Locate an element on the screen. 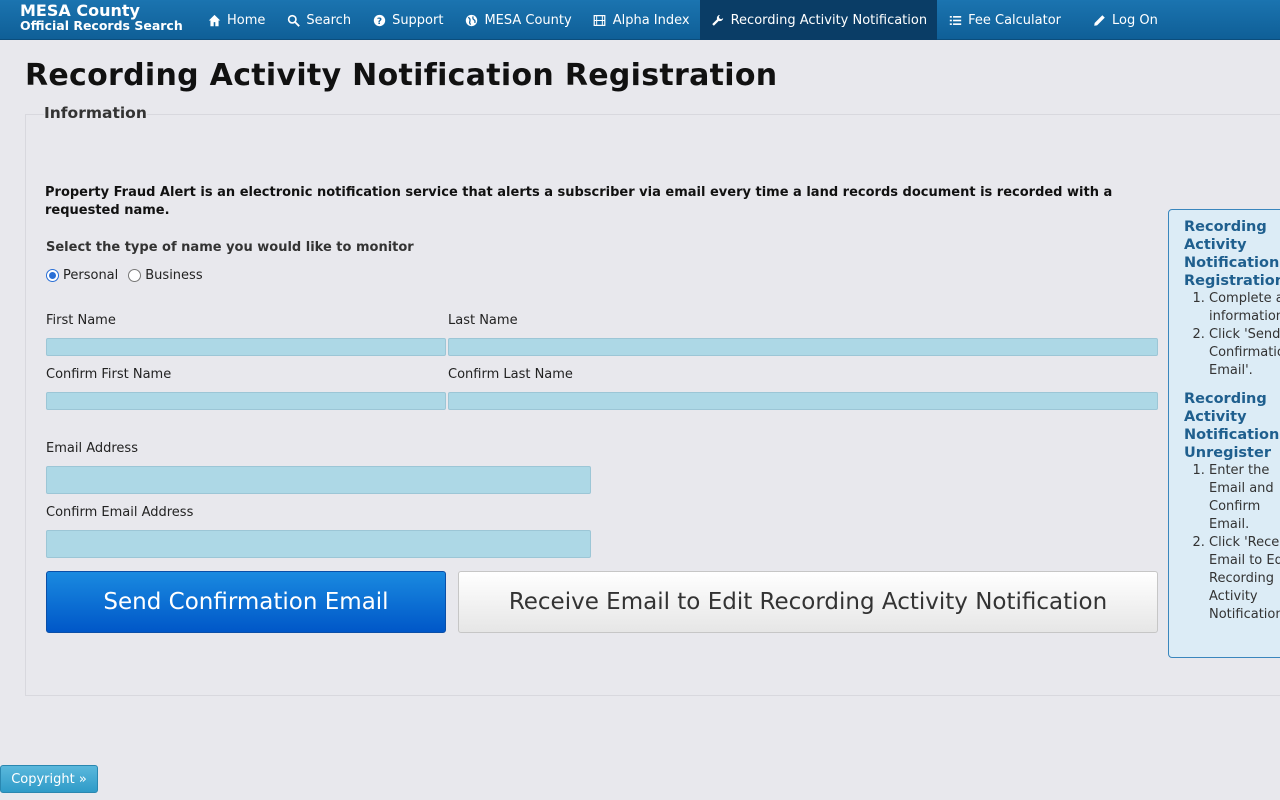  nav-recording-activity-notification-label: Recording Activity Notification is located at coordinates (829, 20).